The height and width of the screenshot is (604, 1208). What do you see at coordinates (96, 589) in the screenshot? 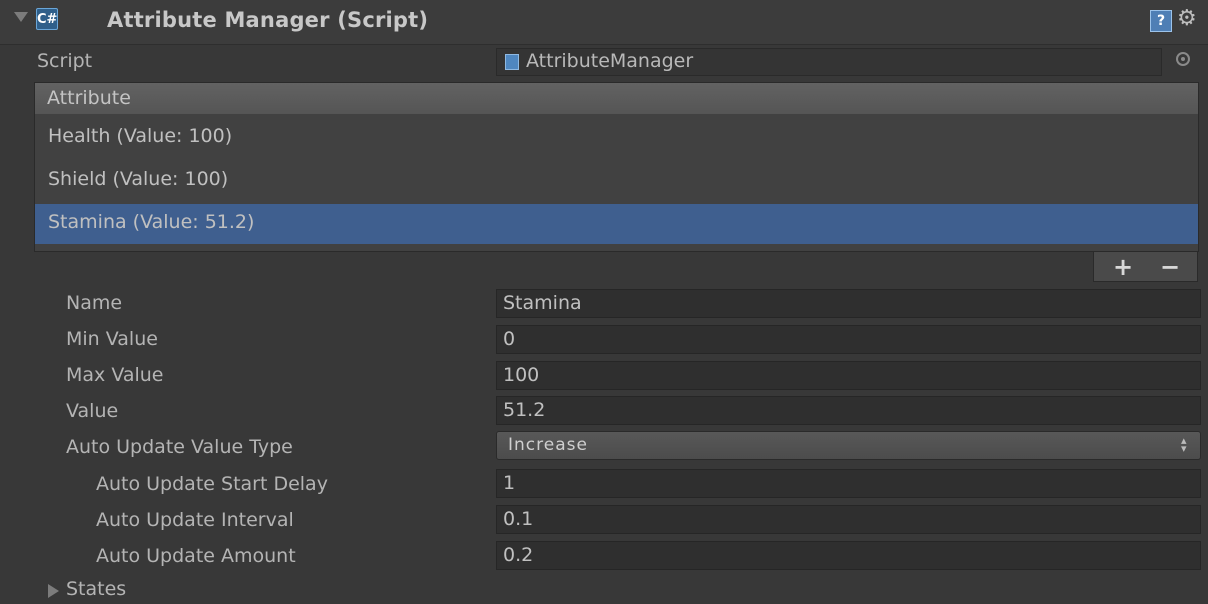
I see `states-foldout-label: States` at bounding box center [96, 589].